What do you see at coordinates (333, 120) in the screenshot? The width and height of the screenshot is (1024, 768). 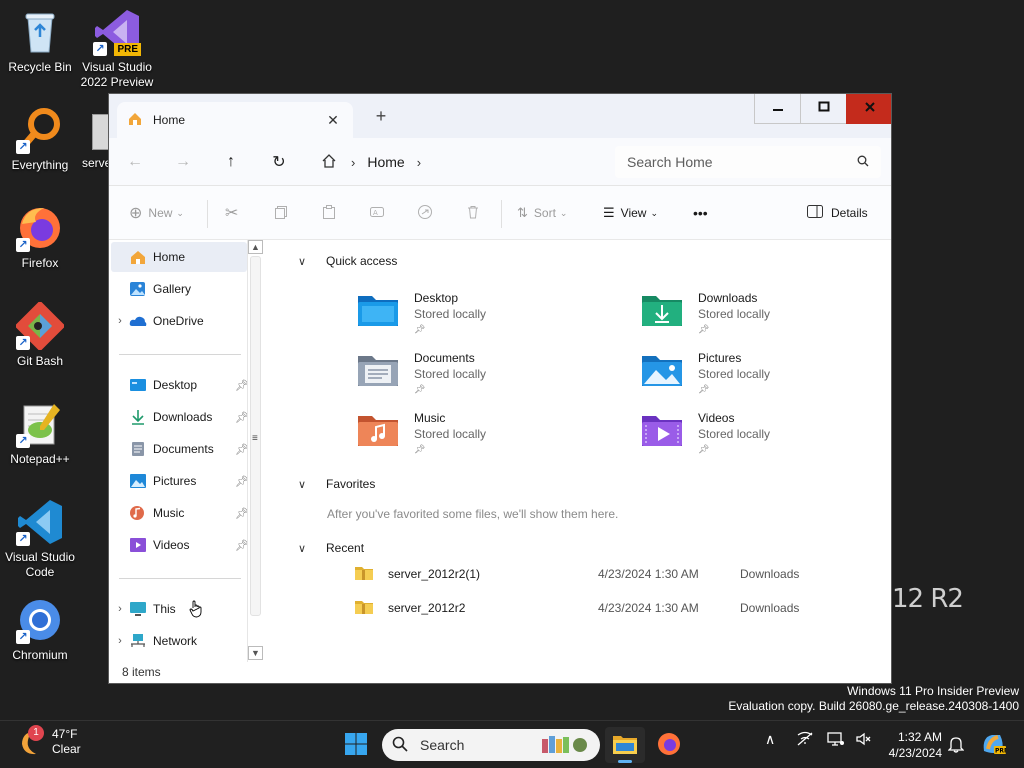 I see `close-tab-icon: ✕` at bounding box center [333, 120].